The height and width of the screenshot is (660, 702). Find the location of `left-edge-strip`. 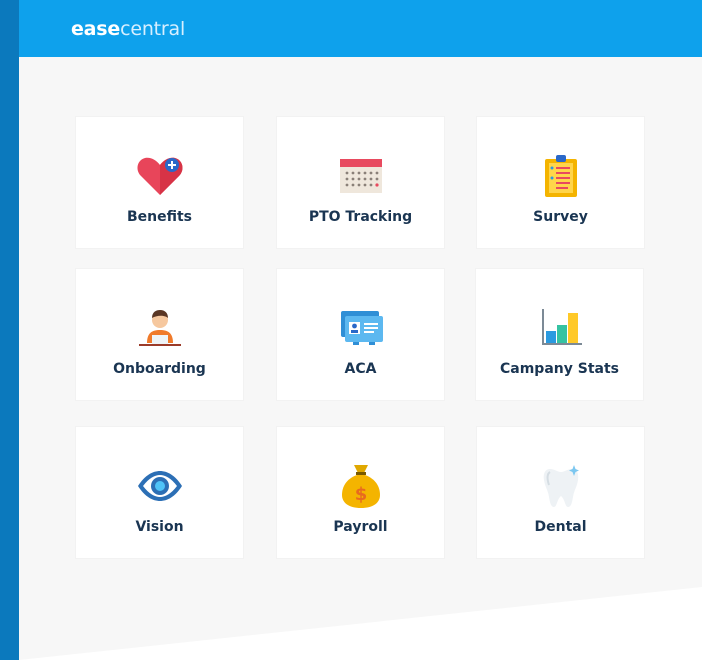

left-edge-strip is located at coordinates (9, 330).